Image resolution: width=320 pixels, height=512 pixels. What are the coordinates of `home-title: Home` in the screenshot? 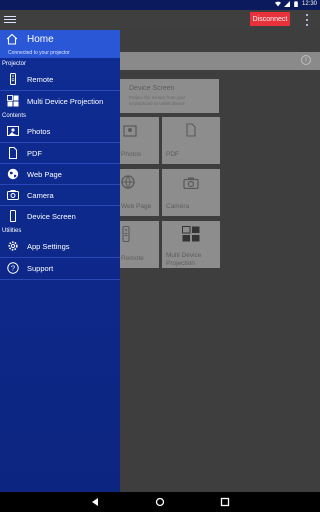 It's located at (40, 39).